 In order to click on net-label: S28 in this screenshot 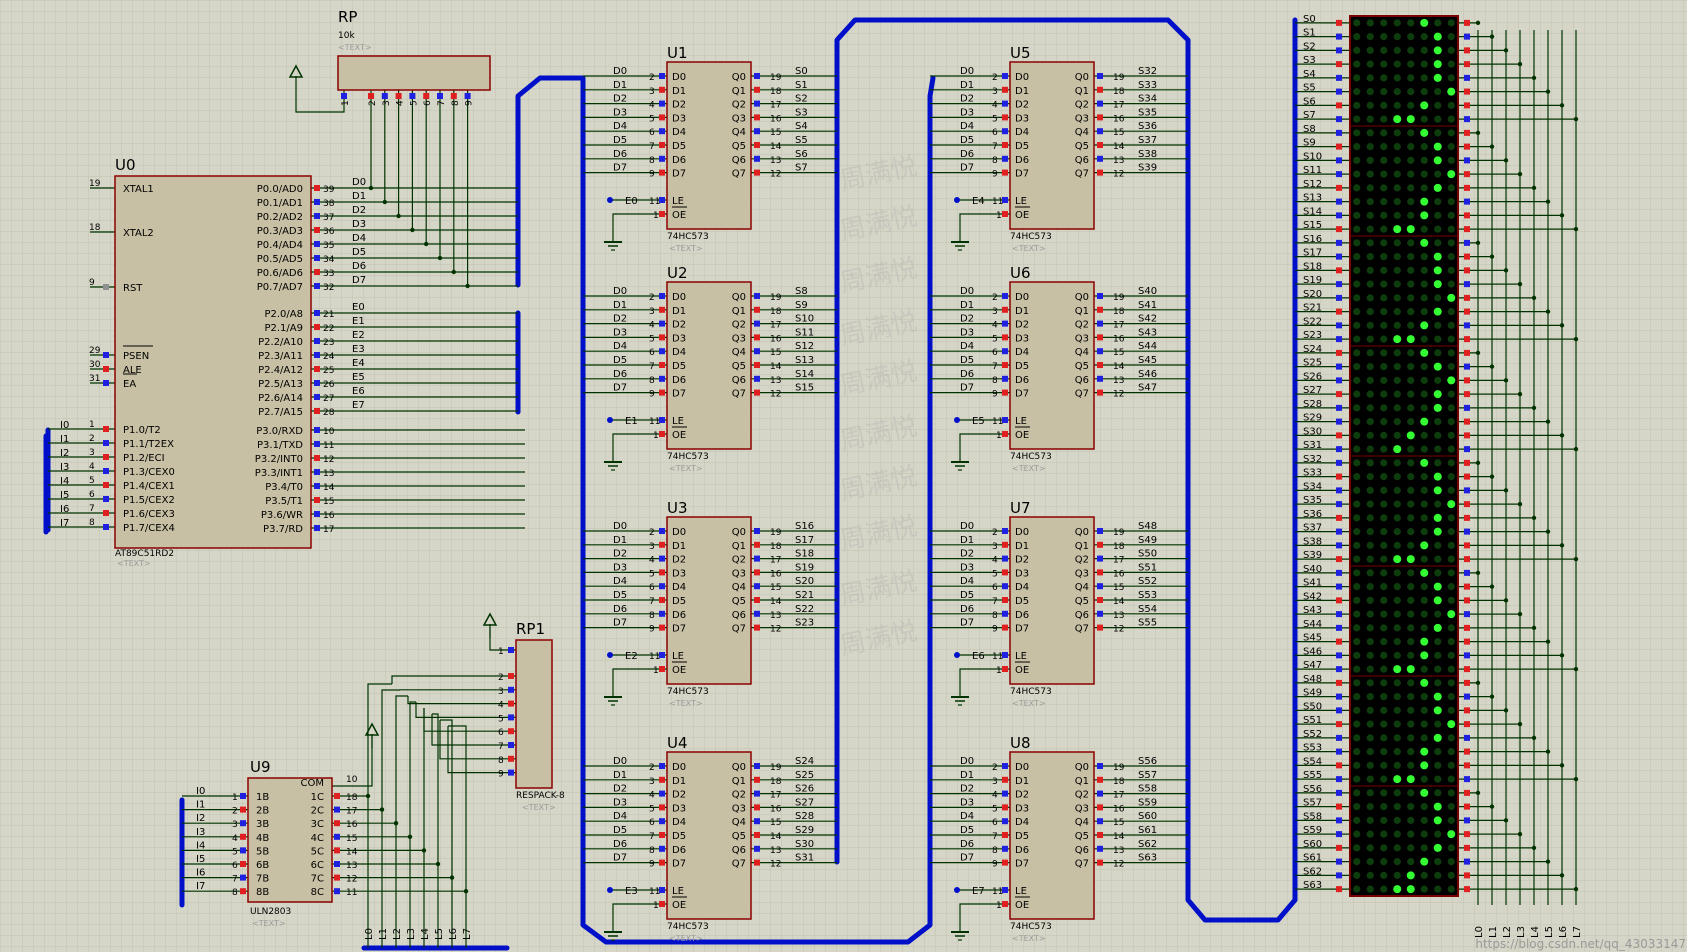, I will do `click(1312, 404)`.